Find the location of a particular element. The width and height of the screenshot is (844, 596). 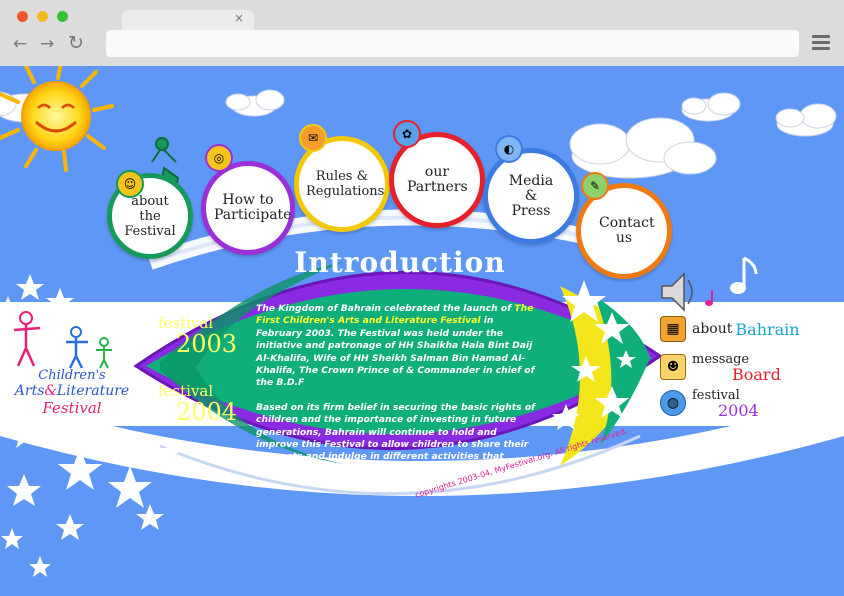

logo-line1: Children's is located at coordinates (72, 375).